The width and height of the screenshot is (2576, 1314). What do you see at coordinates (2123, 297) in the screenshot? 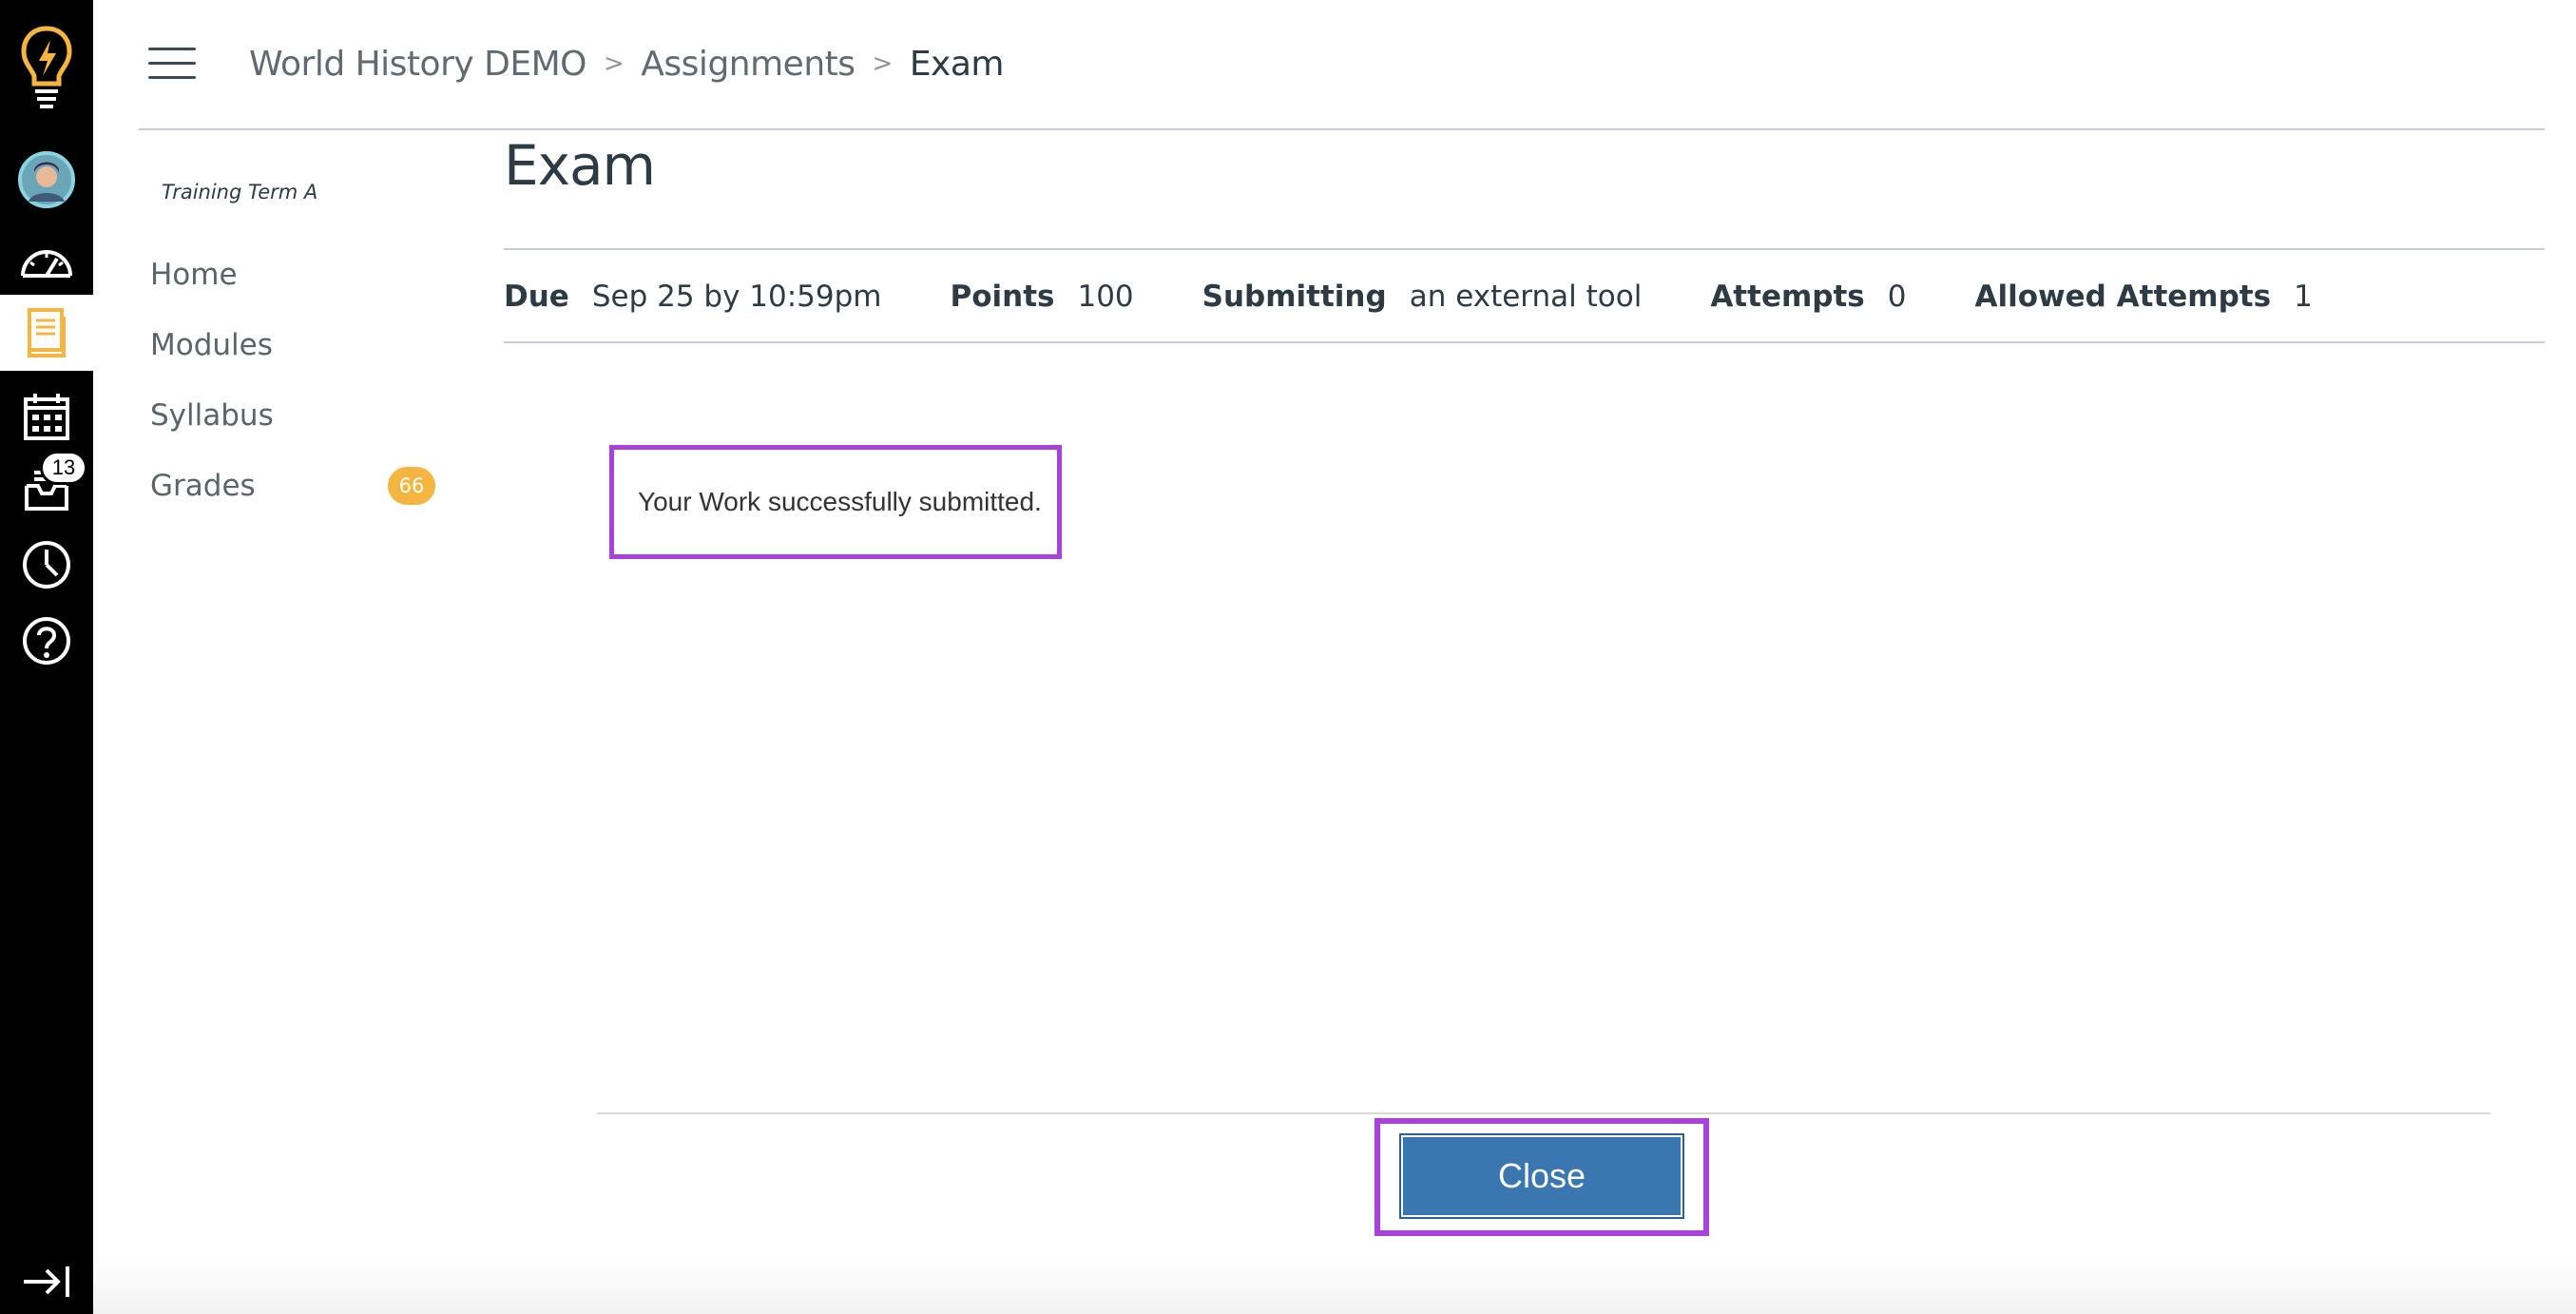
I see `allowed-attempts-label: Allowed Attempts` at bounding box center [2123, 297].